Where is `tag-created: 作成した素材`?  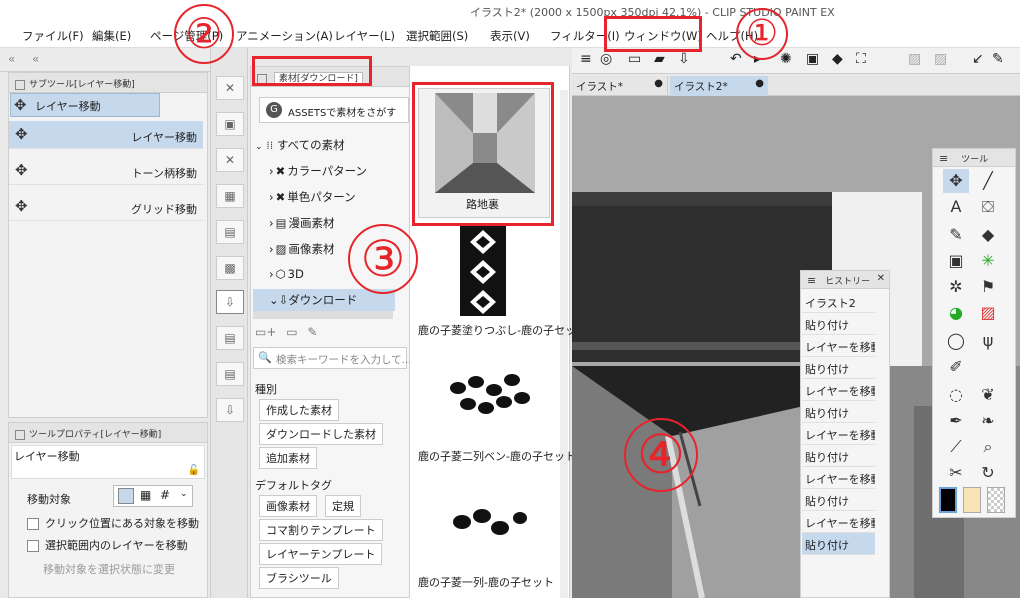
tag-created: 作成した素材 is located at coordinates (299, 410).